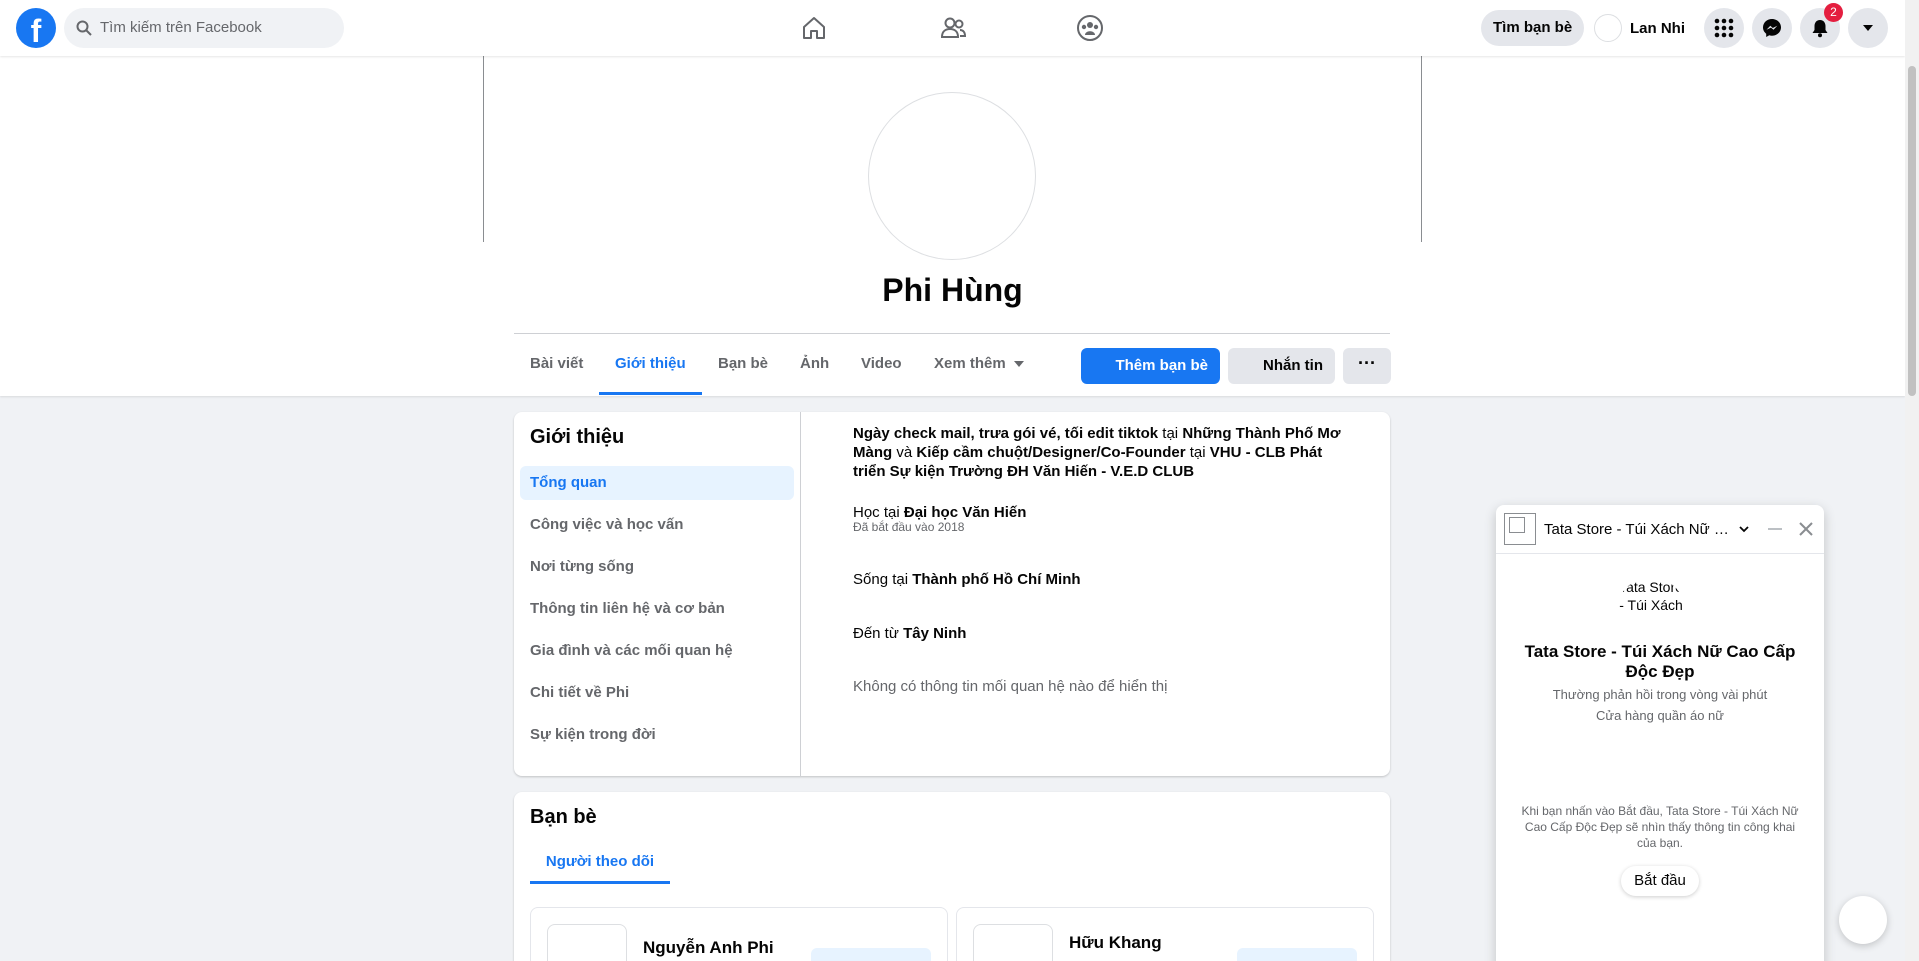 The width and height of the screenshot is (1919, 961). I want to click on account-caret-icon, so click(1868, 28).